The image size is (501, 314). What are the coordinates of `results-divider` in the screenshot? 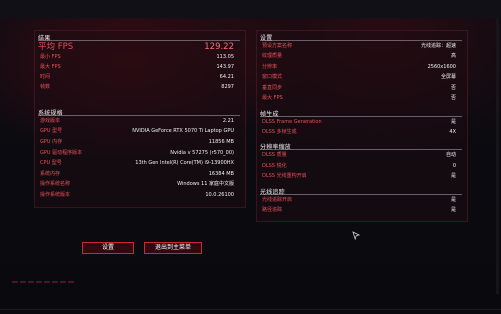 It's located at (139, 40).